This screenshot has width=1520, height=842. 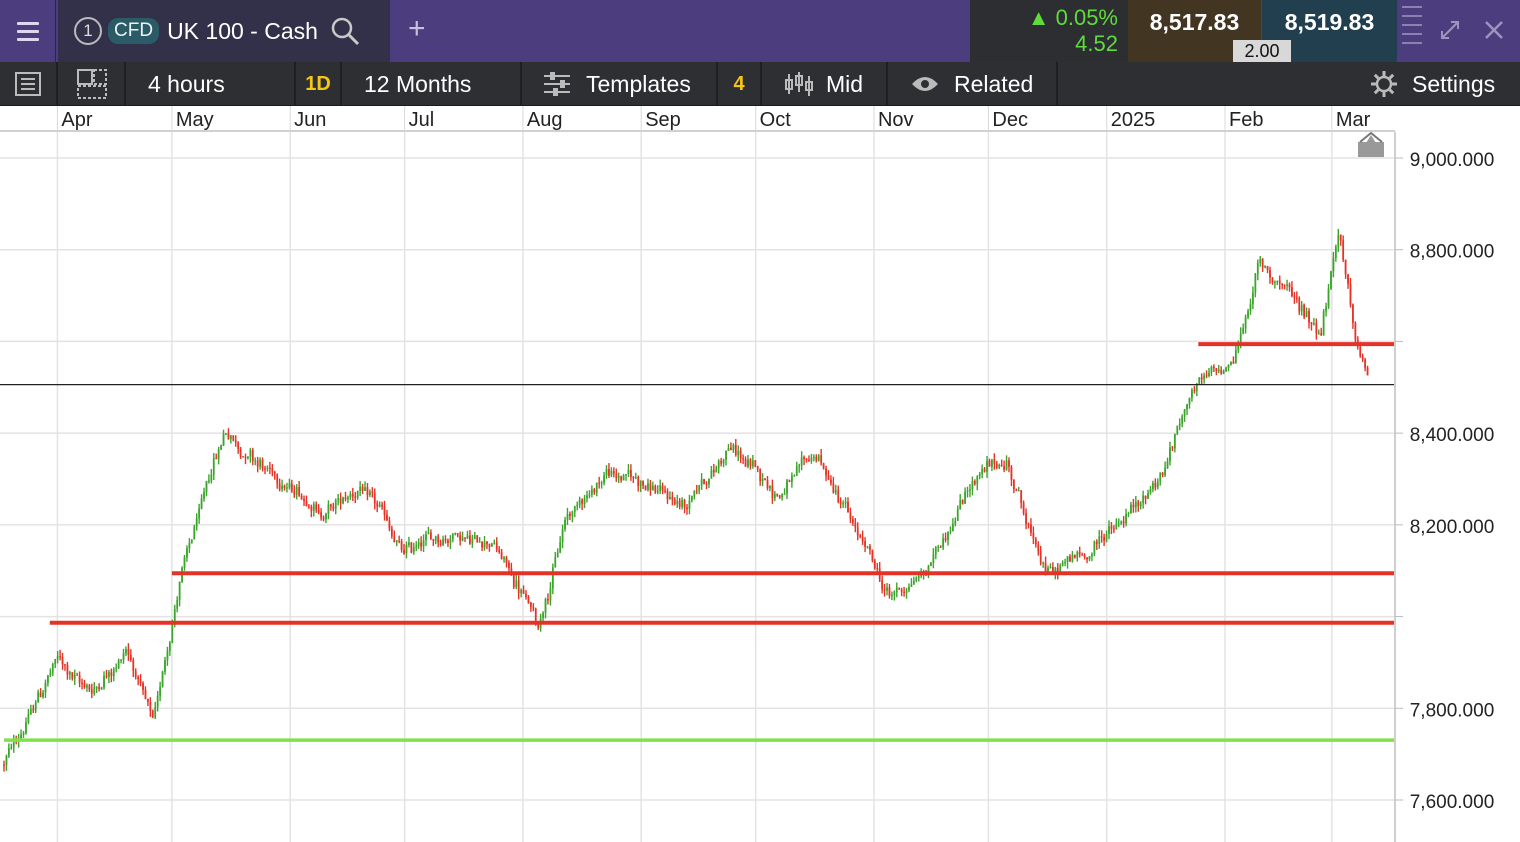 What do you see at coordinates (224, 31) in the screenshot?
I see `instrument-tab: 1 CFD UK 100 - Cash` at bounding box center [224, 31].